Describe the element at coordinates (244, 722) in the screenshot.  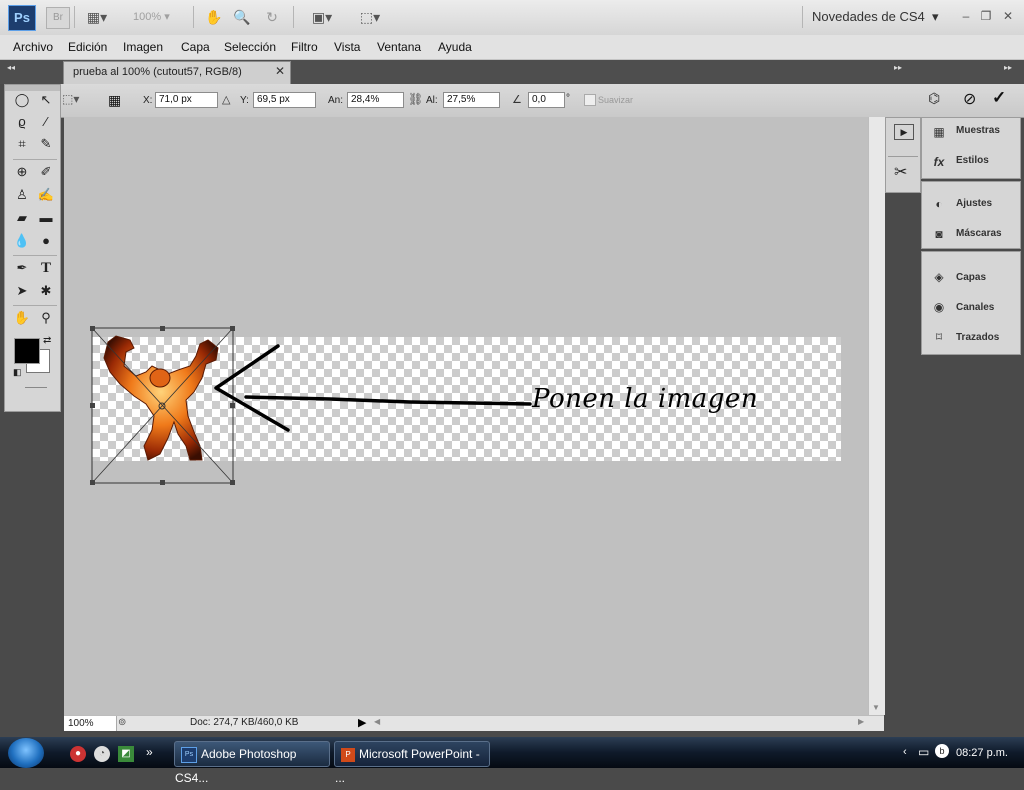
I see `document-size-info: Doc: 274,7 KB/460,0 KB` at that location.